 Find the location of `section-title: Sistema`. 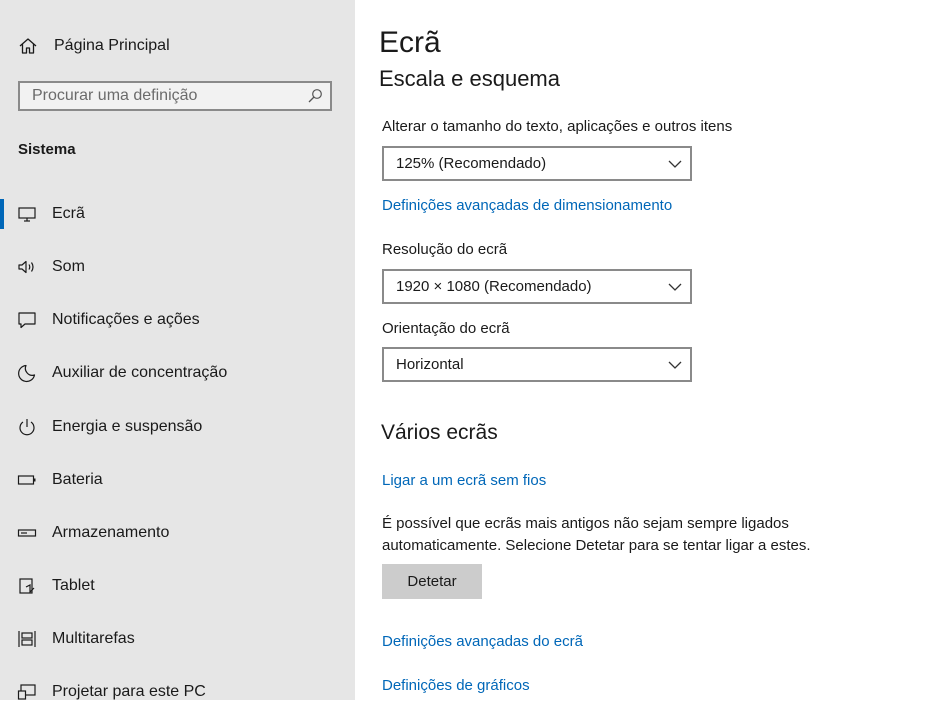

section-title: Sistema is located at coordinates (47, 149).